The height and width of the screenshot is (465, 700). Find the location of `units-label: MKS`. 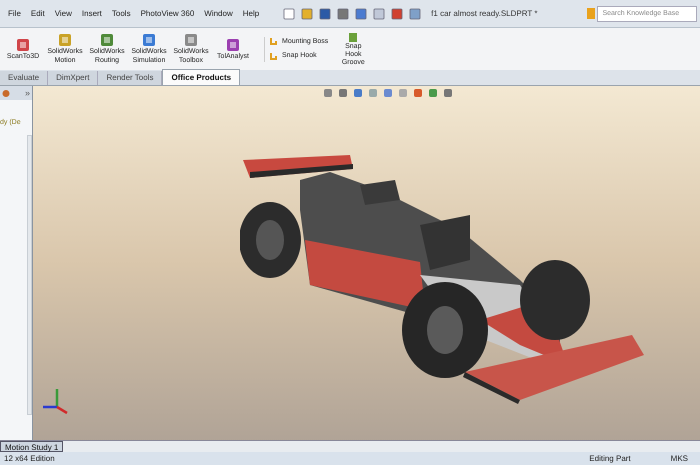

units-label: MKS is located at coordinates (679, 458).